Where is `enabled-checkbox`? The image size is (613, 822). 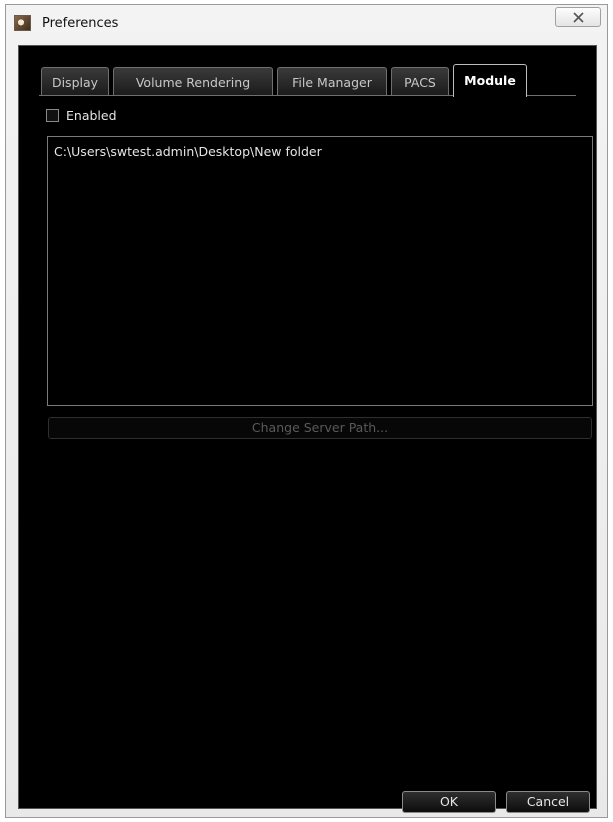 enabled-checkbox is located at coordinates (52, 115).